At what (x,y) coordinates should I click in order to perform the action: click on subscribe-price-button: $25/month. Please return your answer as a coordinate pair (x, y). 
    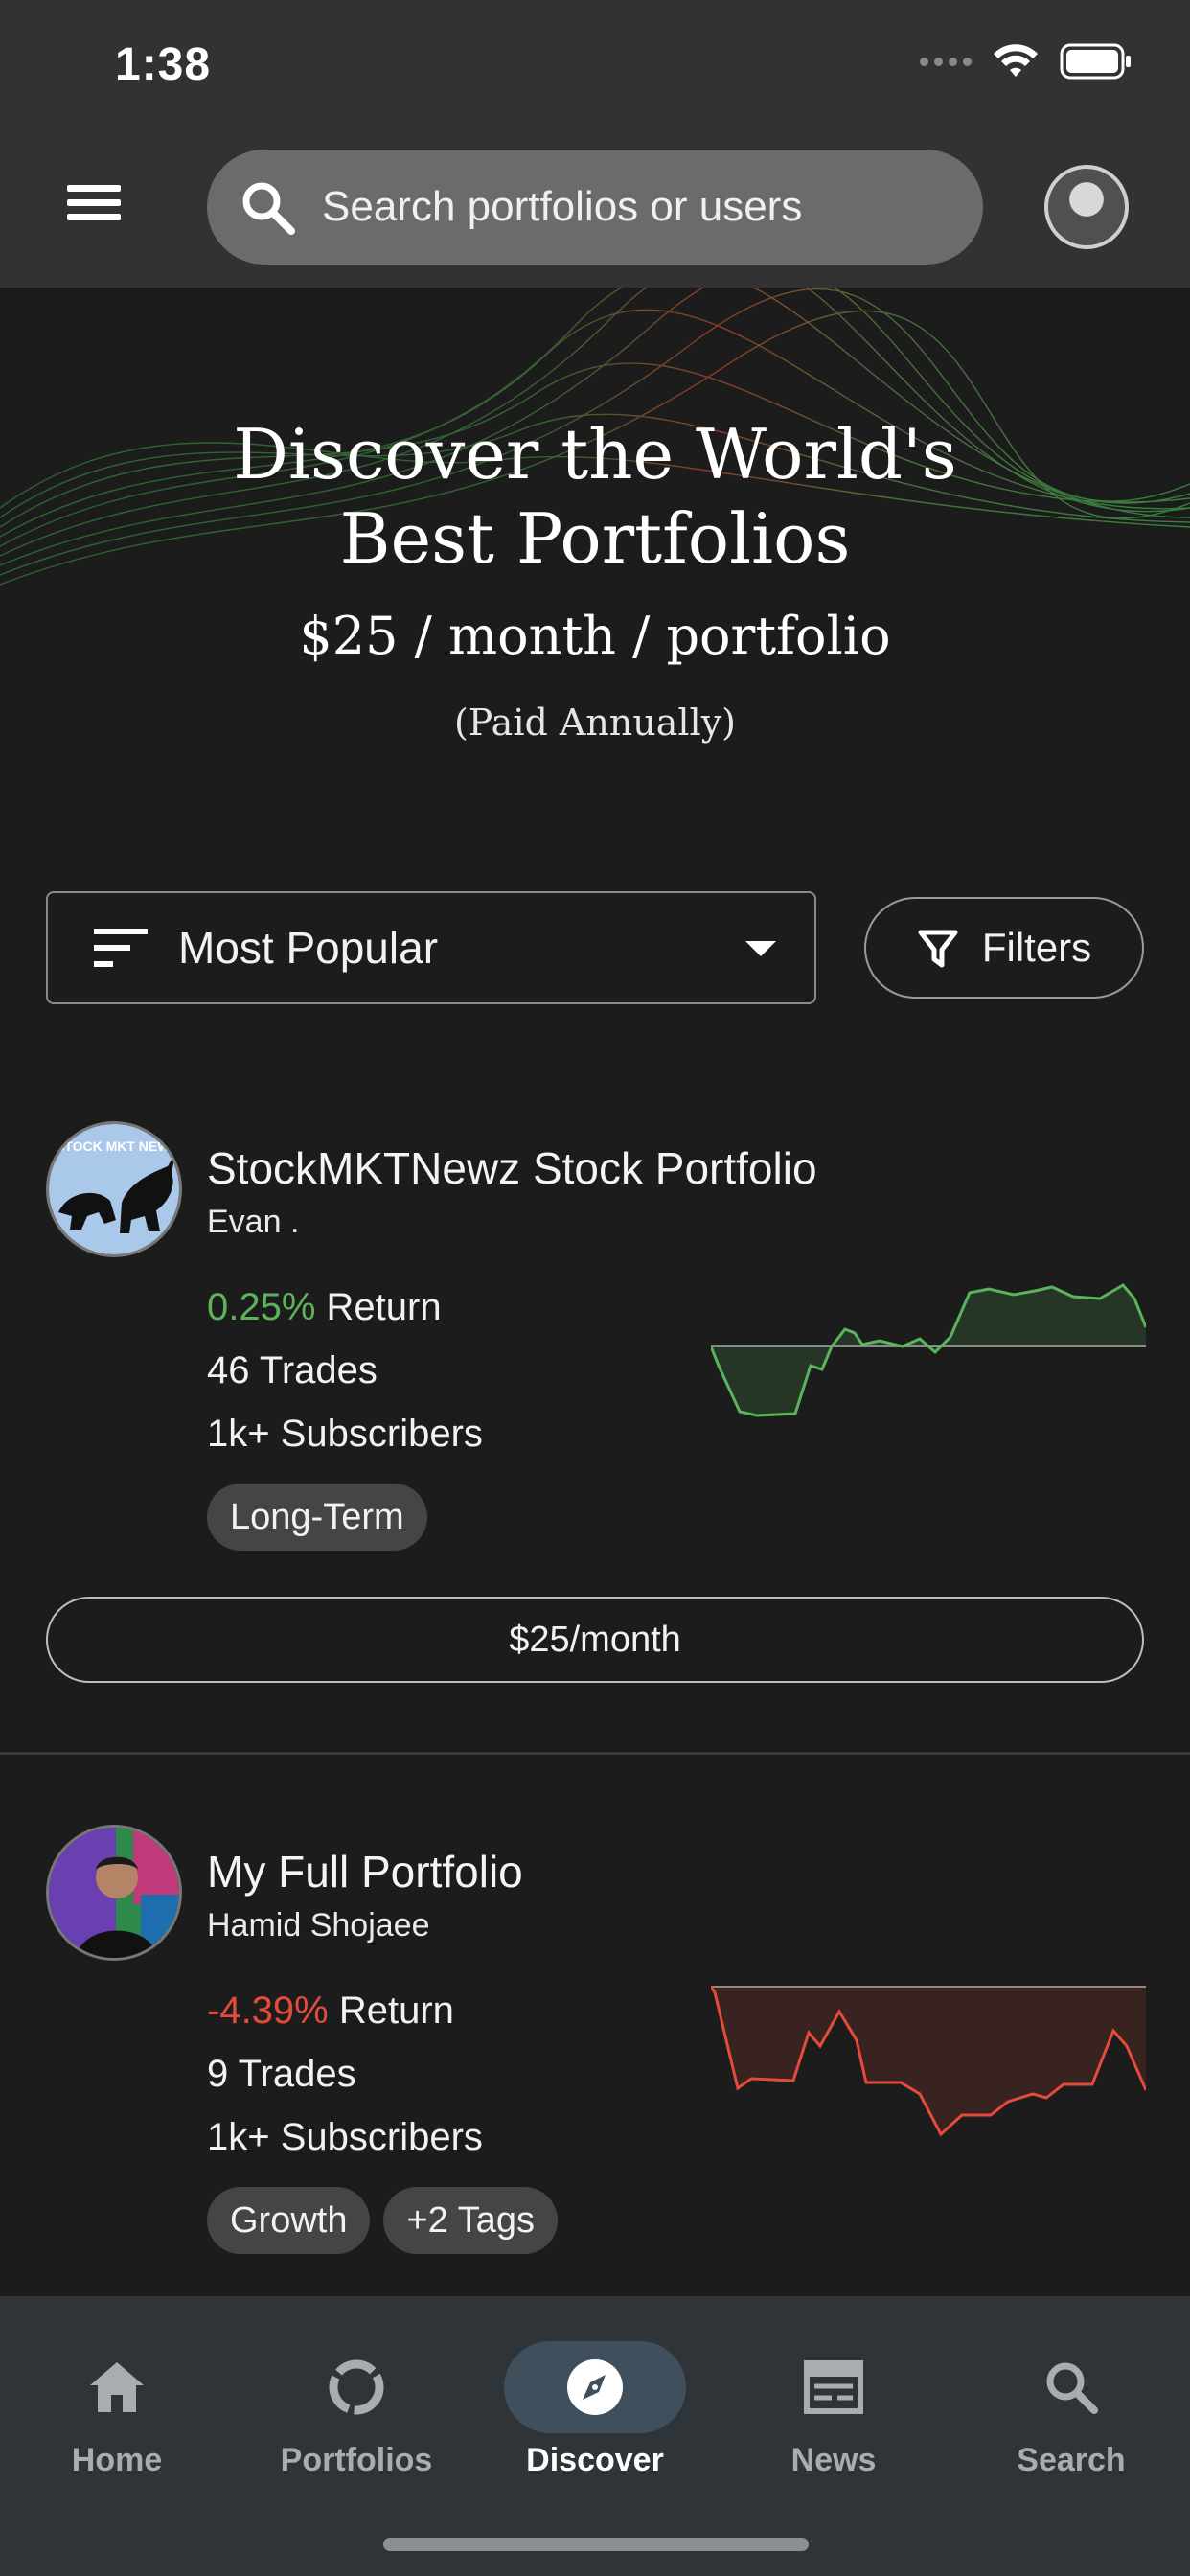
    Looking at the image, I should click on (595, 1640).